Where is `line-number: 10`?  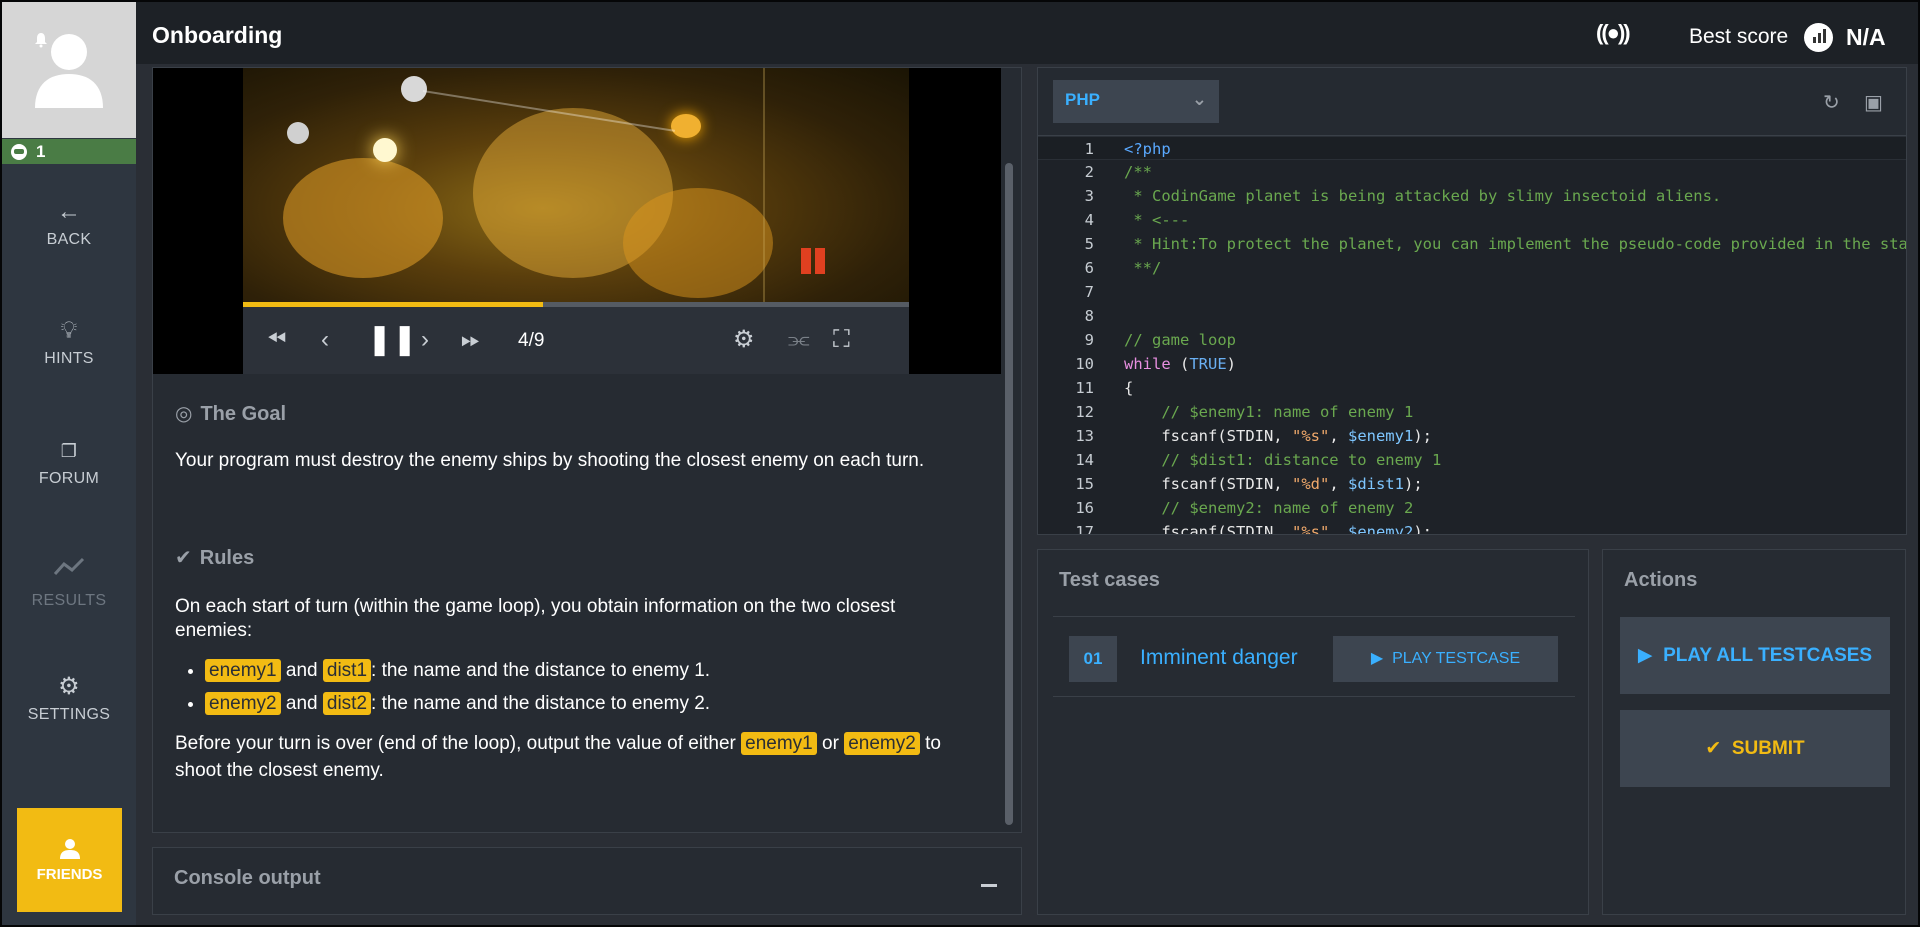 line-number: 10 is located at coordinates (1084, 364).